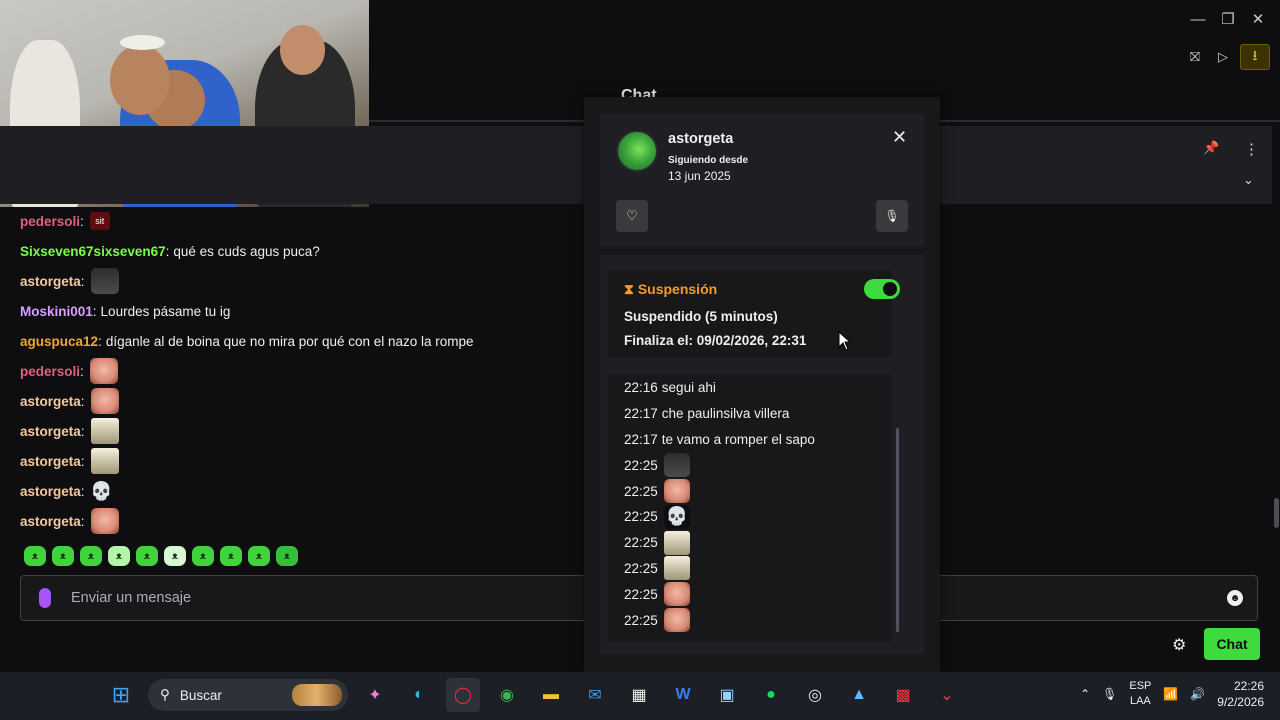 The height and width of the screenshot is (720, 1280). What do you see at coordinates (93, 251) in the screenshot?
I see `chat-username: Sixseven67sixseven67` at bounding box center [93, 251].